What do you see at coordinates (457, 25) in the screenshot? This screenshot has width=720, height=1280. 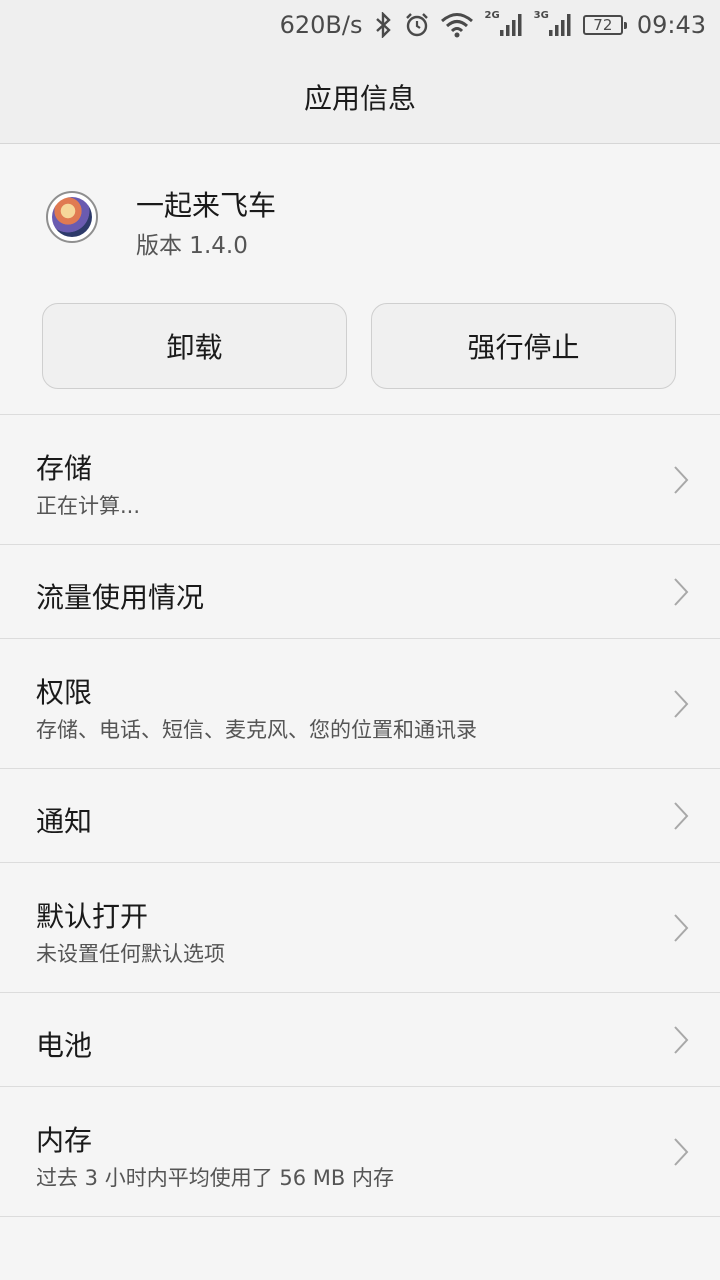 I see `wifi-icon` at bounding box center [457, 25].